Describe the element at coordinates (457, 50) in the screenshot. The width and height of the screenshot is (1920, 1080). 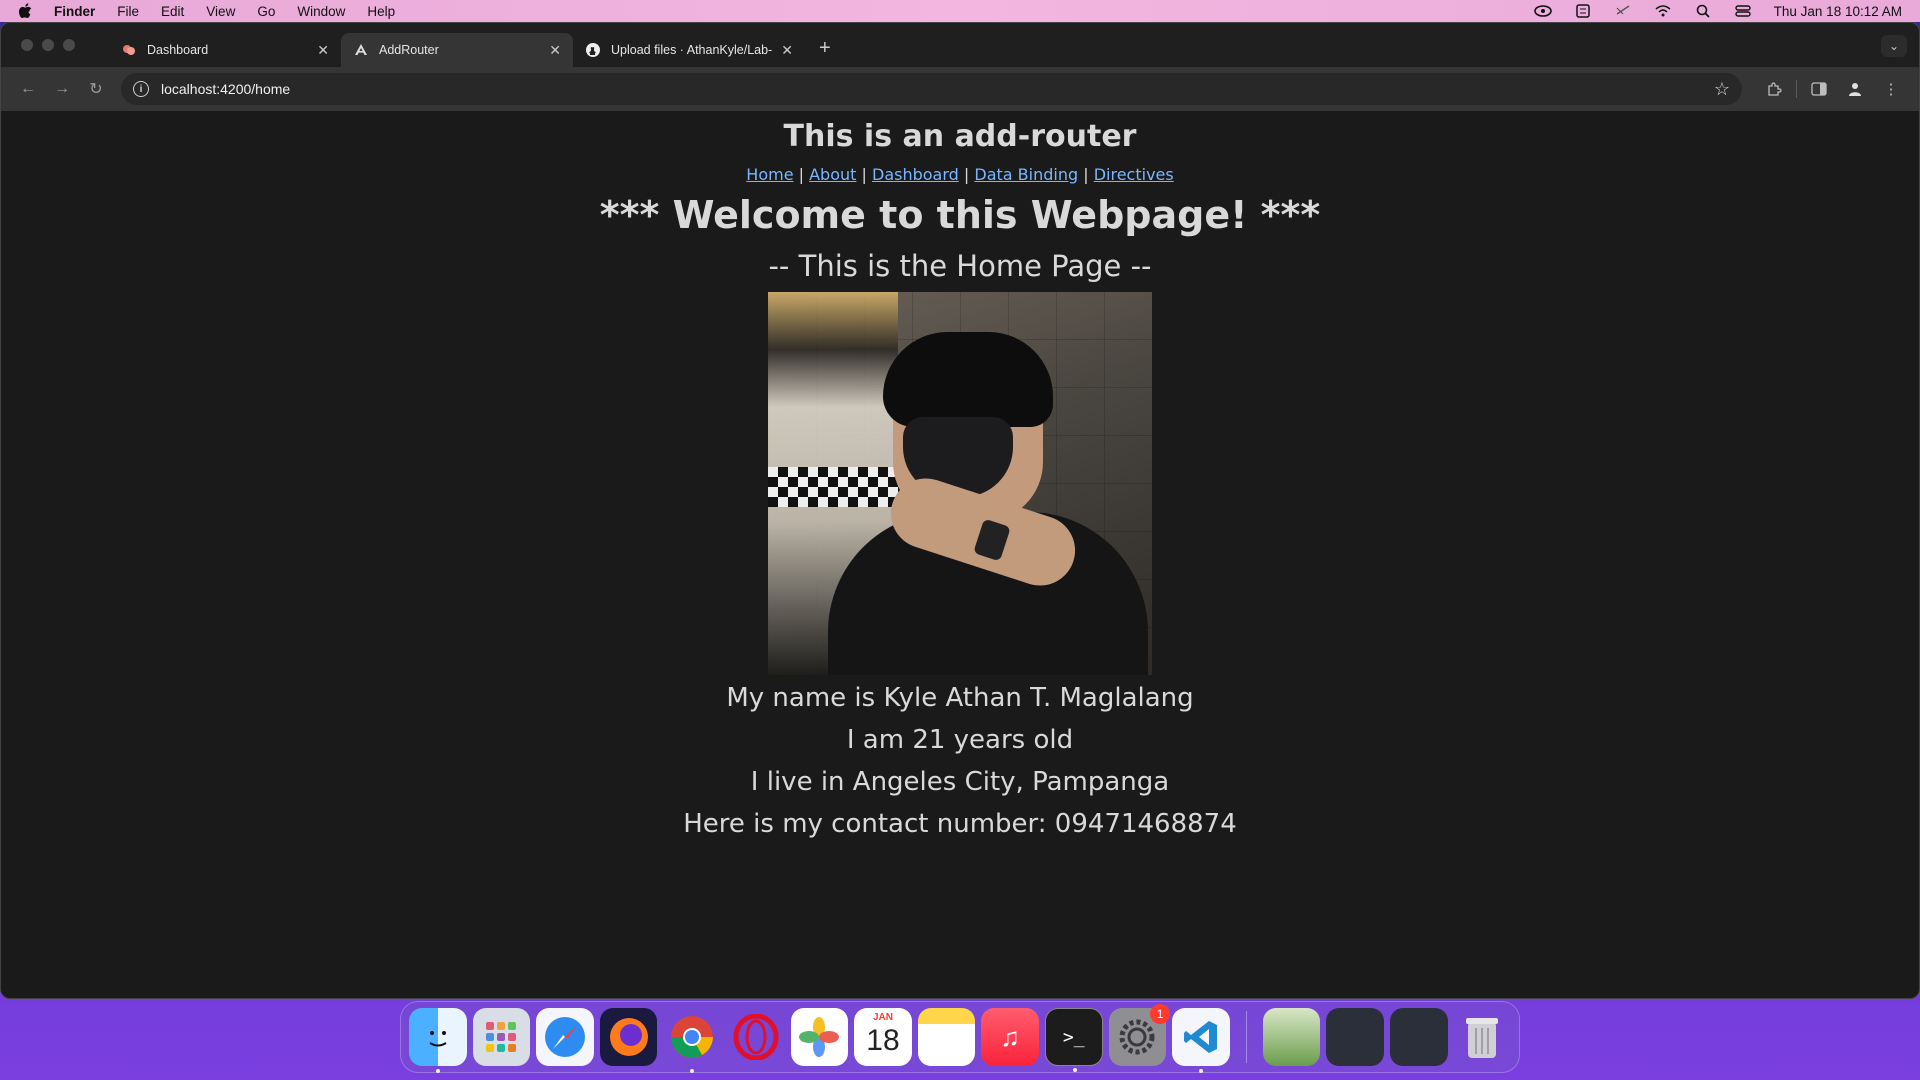
I see `tab-addrouter: AddRouter ✕` at that location.